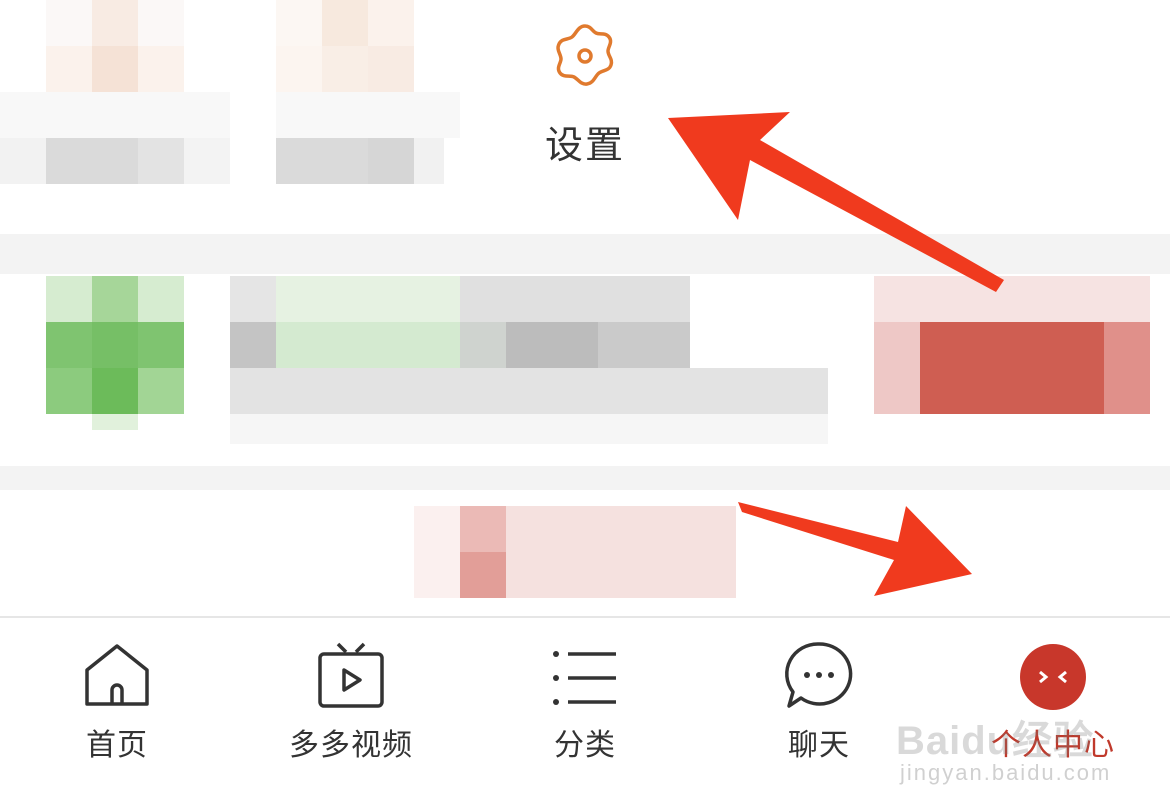  I want to click on arrow-to-profile, so click(855, 549).